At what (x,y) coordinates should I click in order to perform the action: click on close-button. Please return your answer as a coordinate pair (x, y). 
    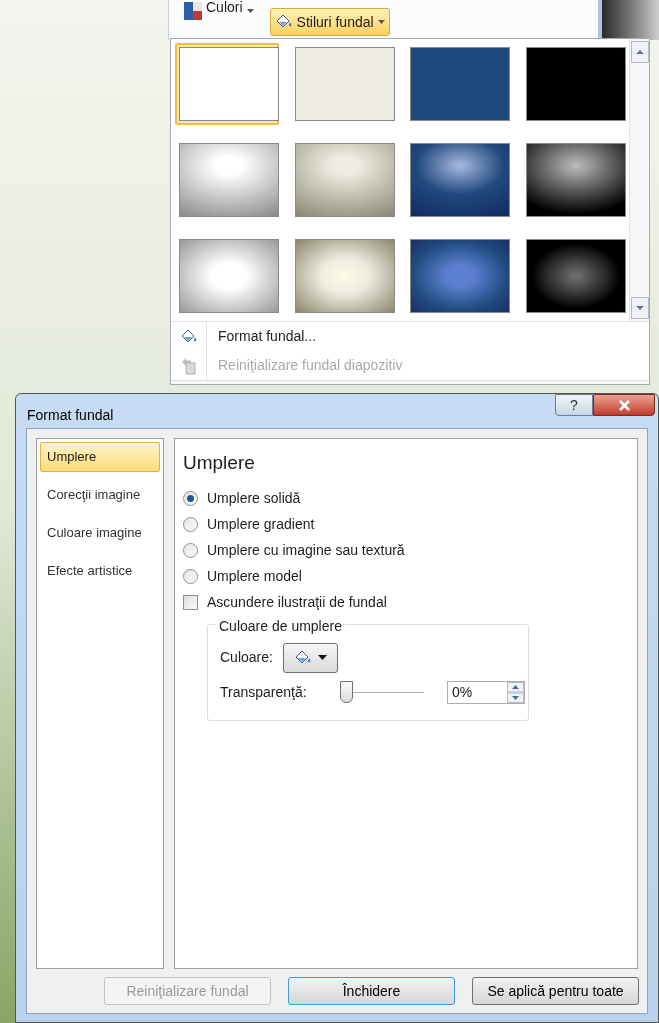
    Looking at the image, I should click on (624, 405).